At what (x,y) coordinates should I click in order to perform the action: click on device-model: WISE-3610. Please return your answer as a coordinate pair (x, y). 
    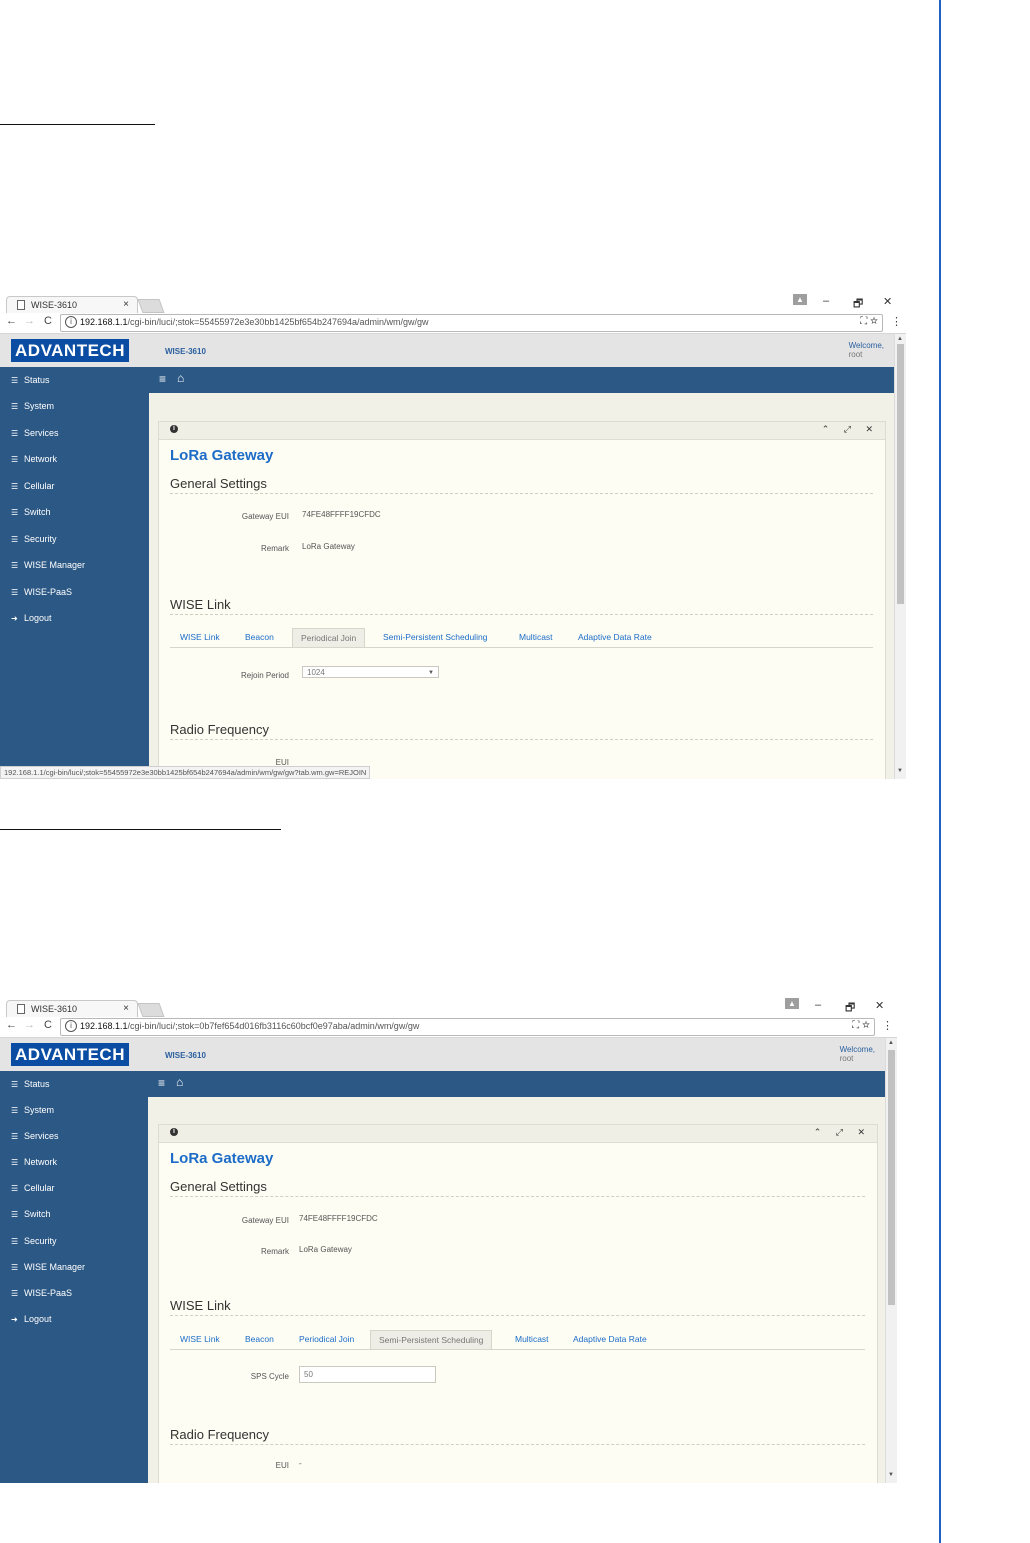
    Looking at the image, I should click on (185, 1055).